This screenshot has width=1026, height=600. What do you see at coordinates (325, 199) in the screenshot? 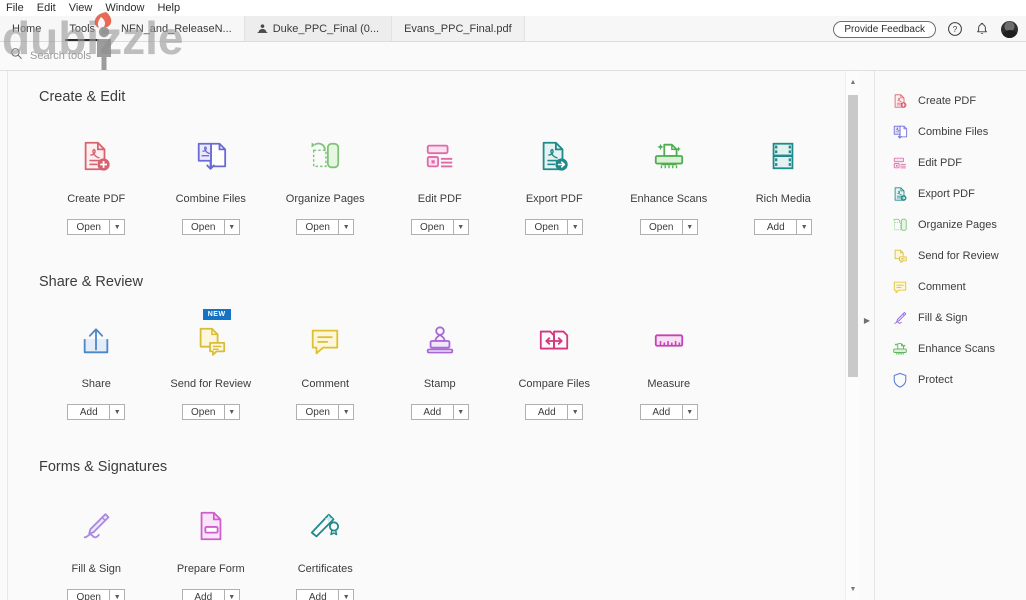
I see `tool-label: Organize Pages` at bounding box center [325, 199].